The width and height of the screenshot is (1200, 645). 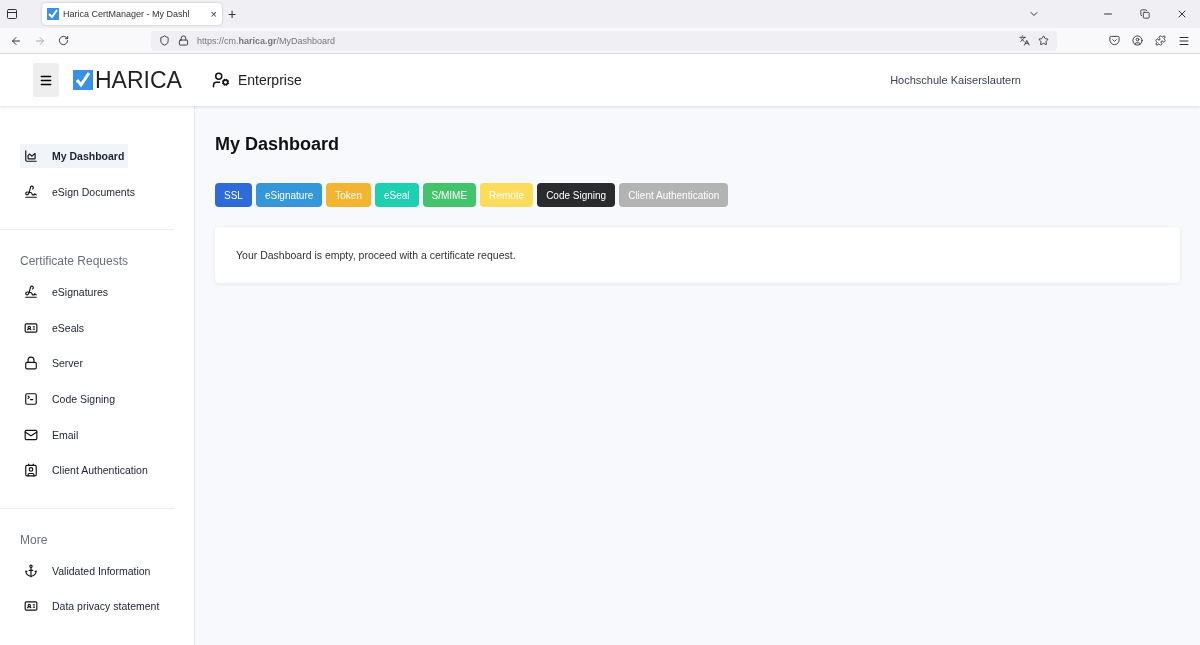 What do you see at coordinates (54, 327) in the screenshot?
I see `sidebar-item: eSeals` at bounding box center [54, 327].